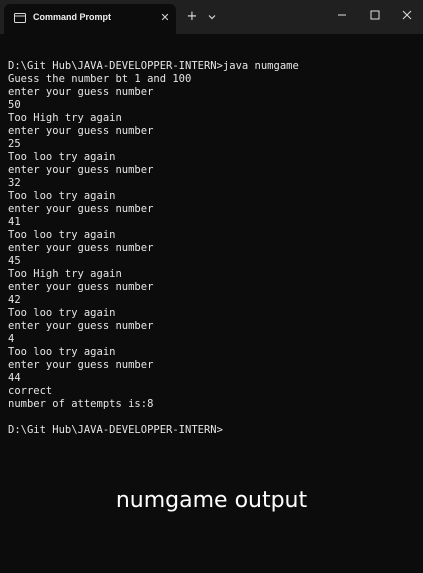 The width and height of the screenshot is (423, 573). I want to click on close-tab-button: ✕, so click(165, 18).